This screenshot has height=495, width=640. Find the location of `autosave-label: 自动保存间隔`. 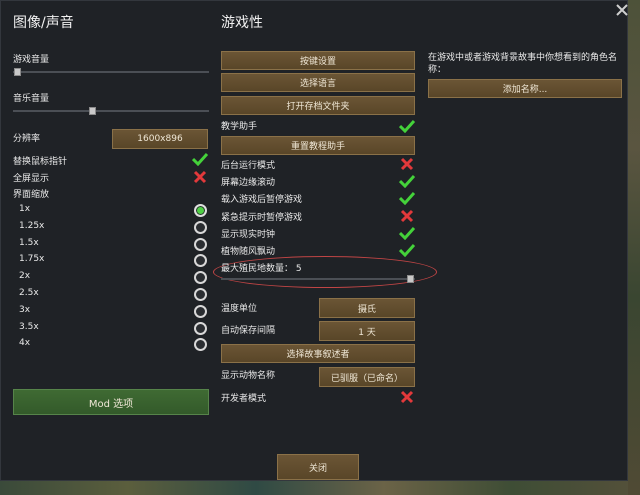

autosave-label: 自动保存间隔 is located at coordinates (248, 331).